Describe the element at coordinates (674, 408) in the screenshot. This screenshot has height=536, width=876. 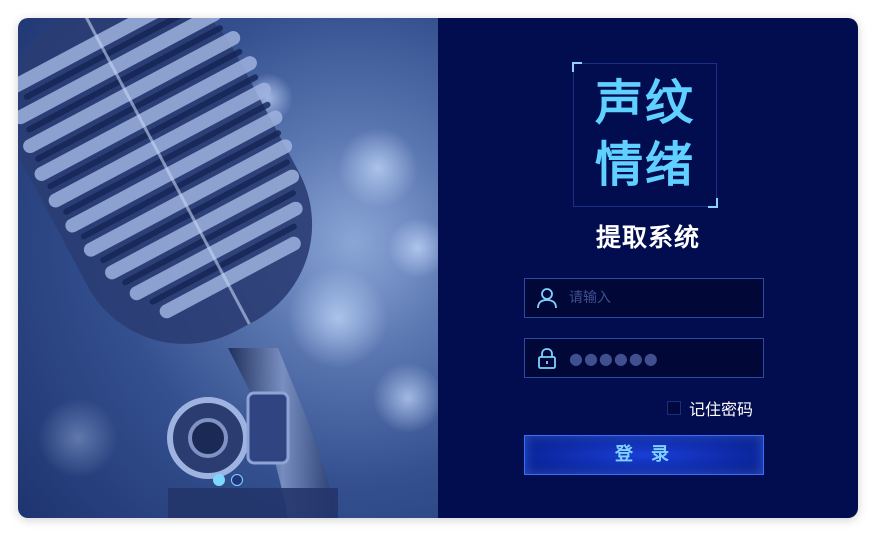
I see `remember-checkbox` at that location.